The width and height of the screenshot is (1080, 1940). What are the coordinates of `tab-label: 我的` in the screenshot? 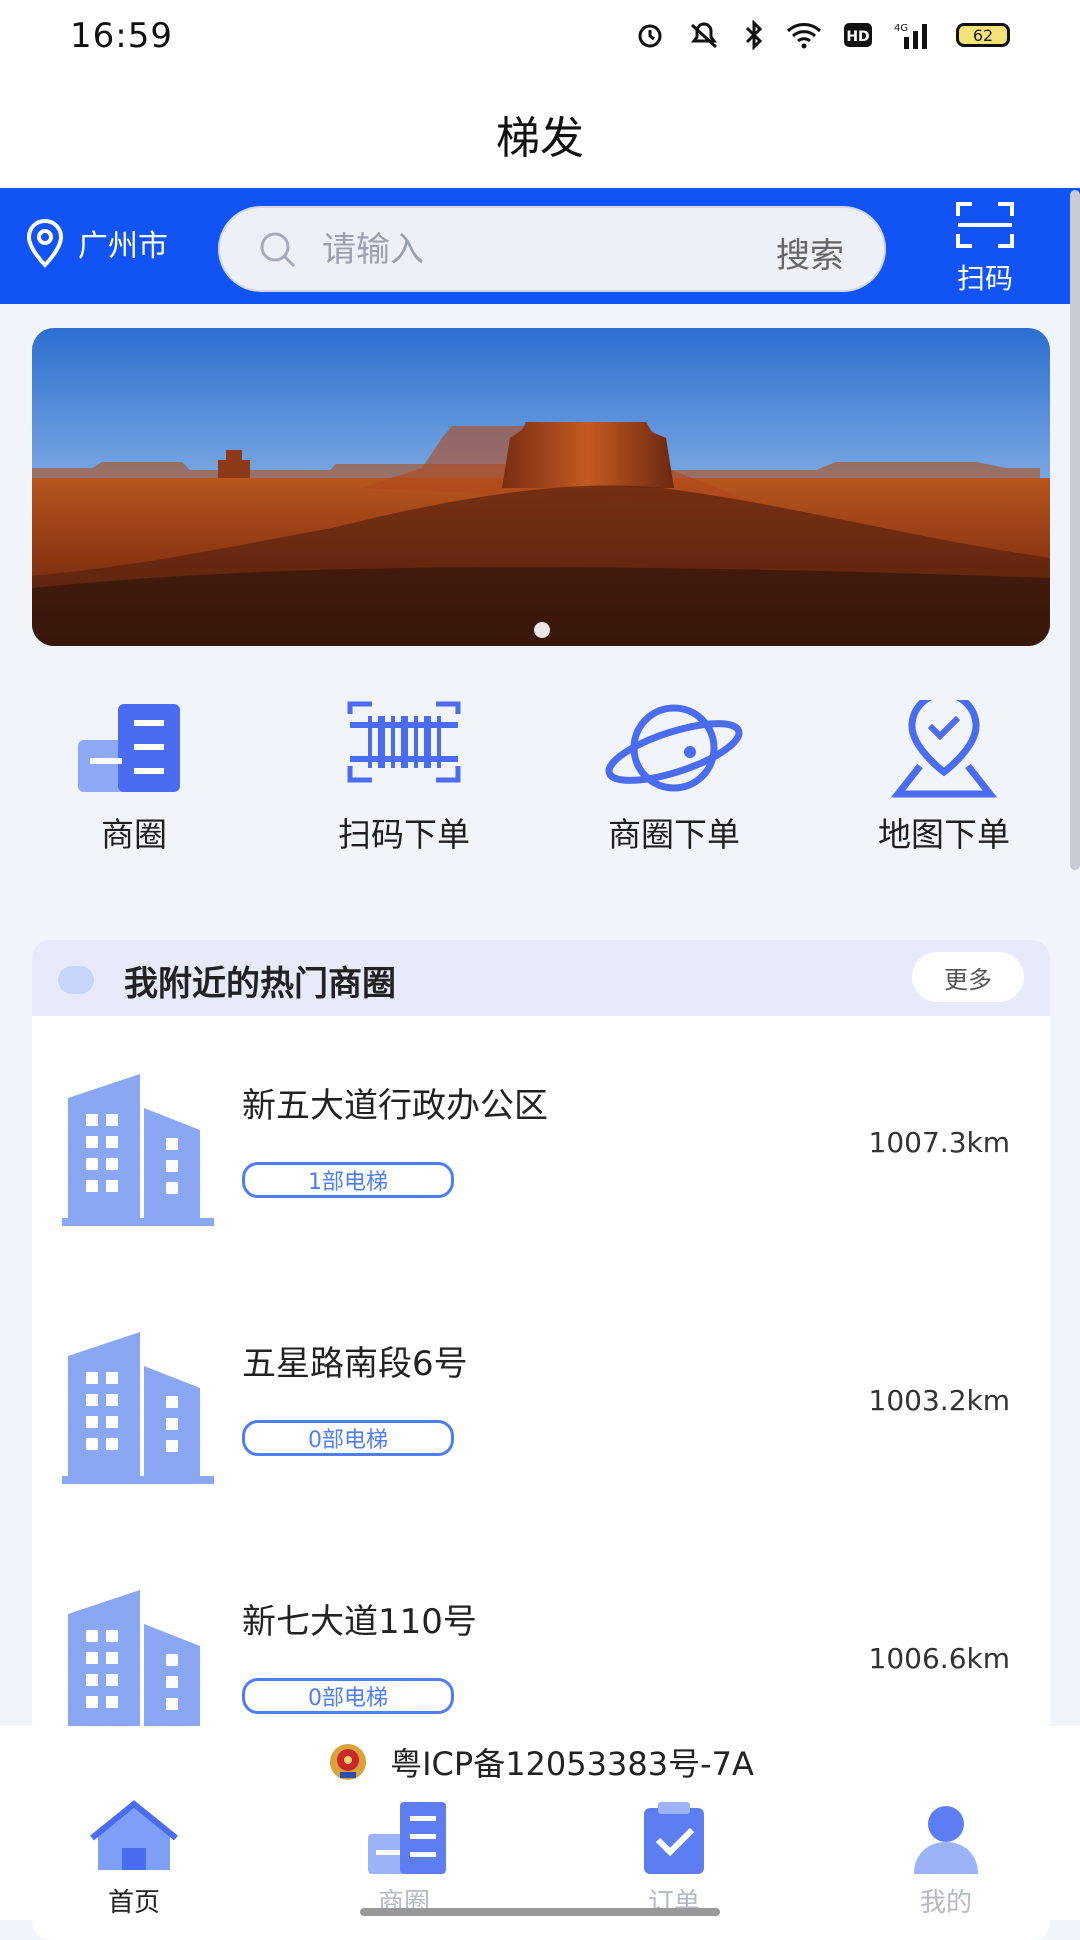 It's located at (945, 1903).